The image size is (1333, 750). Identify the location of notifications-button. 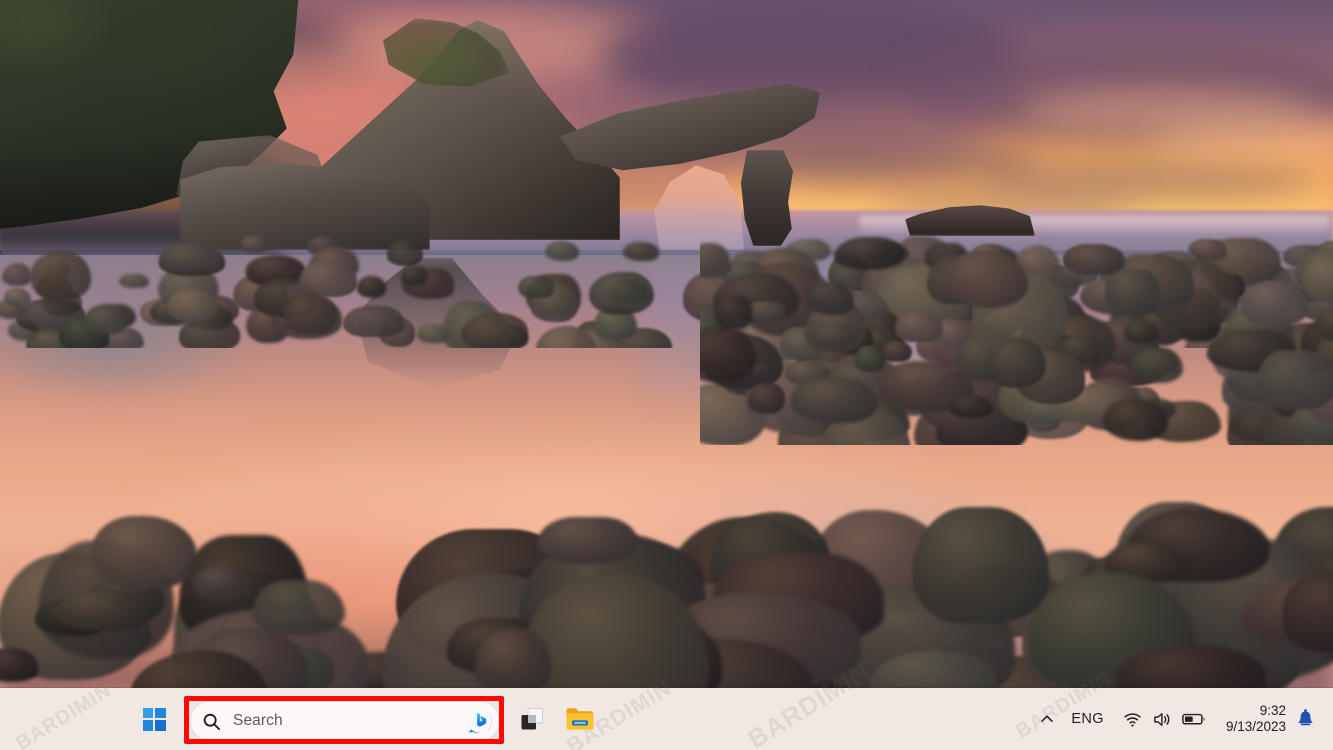
(1310, 719).